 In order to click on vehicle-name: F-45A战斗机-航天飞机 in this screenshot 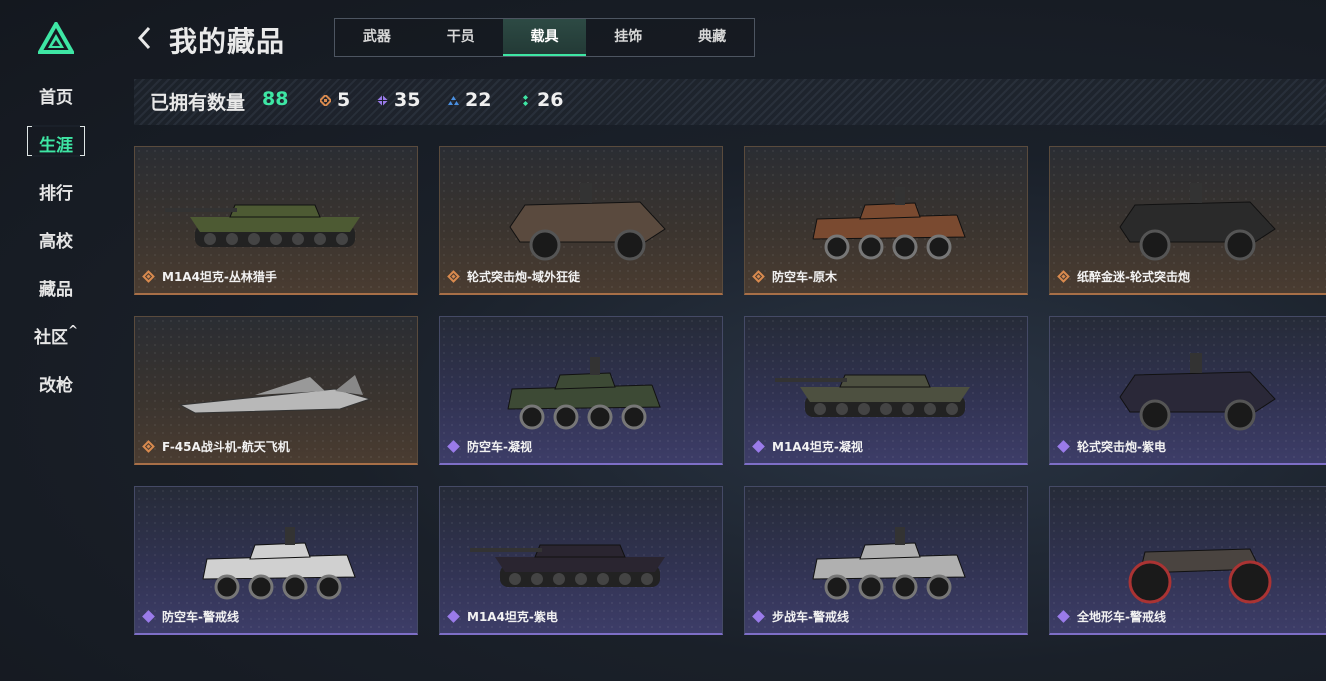, I will do `click(226, 447)`.